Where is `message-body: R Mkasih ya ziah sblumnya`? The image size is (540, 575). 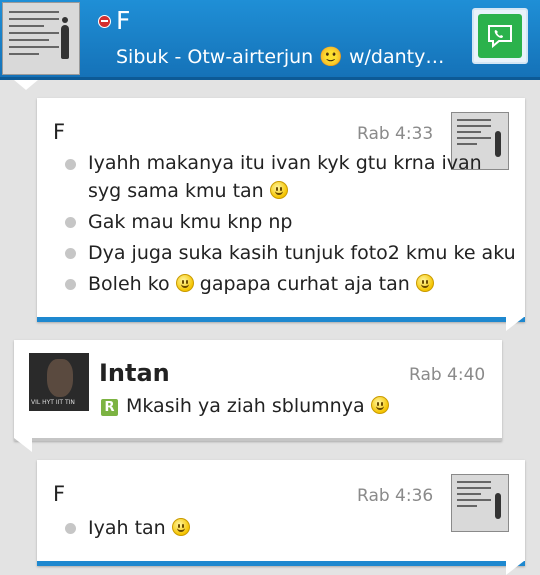 message-body: R Mkasih ya ziah sblumnya is located at coordinates (245, 406).